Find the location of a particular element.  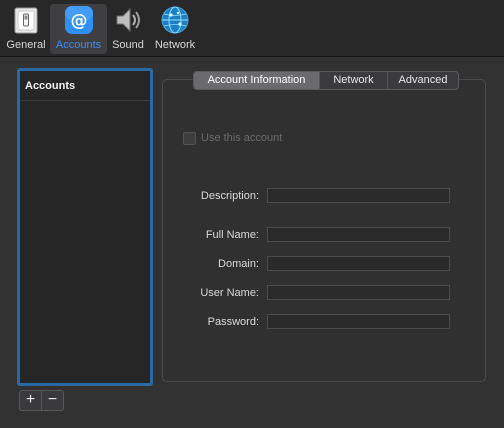

password-label: Password: is located at coordinates (233, 322).